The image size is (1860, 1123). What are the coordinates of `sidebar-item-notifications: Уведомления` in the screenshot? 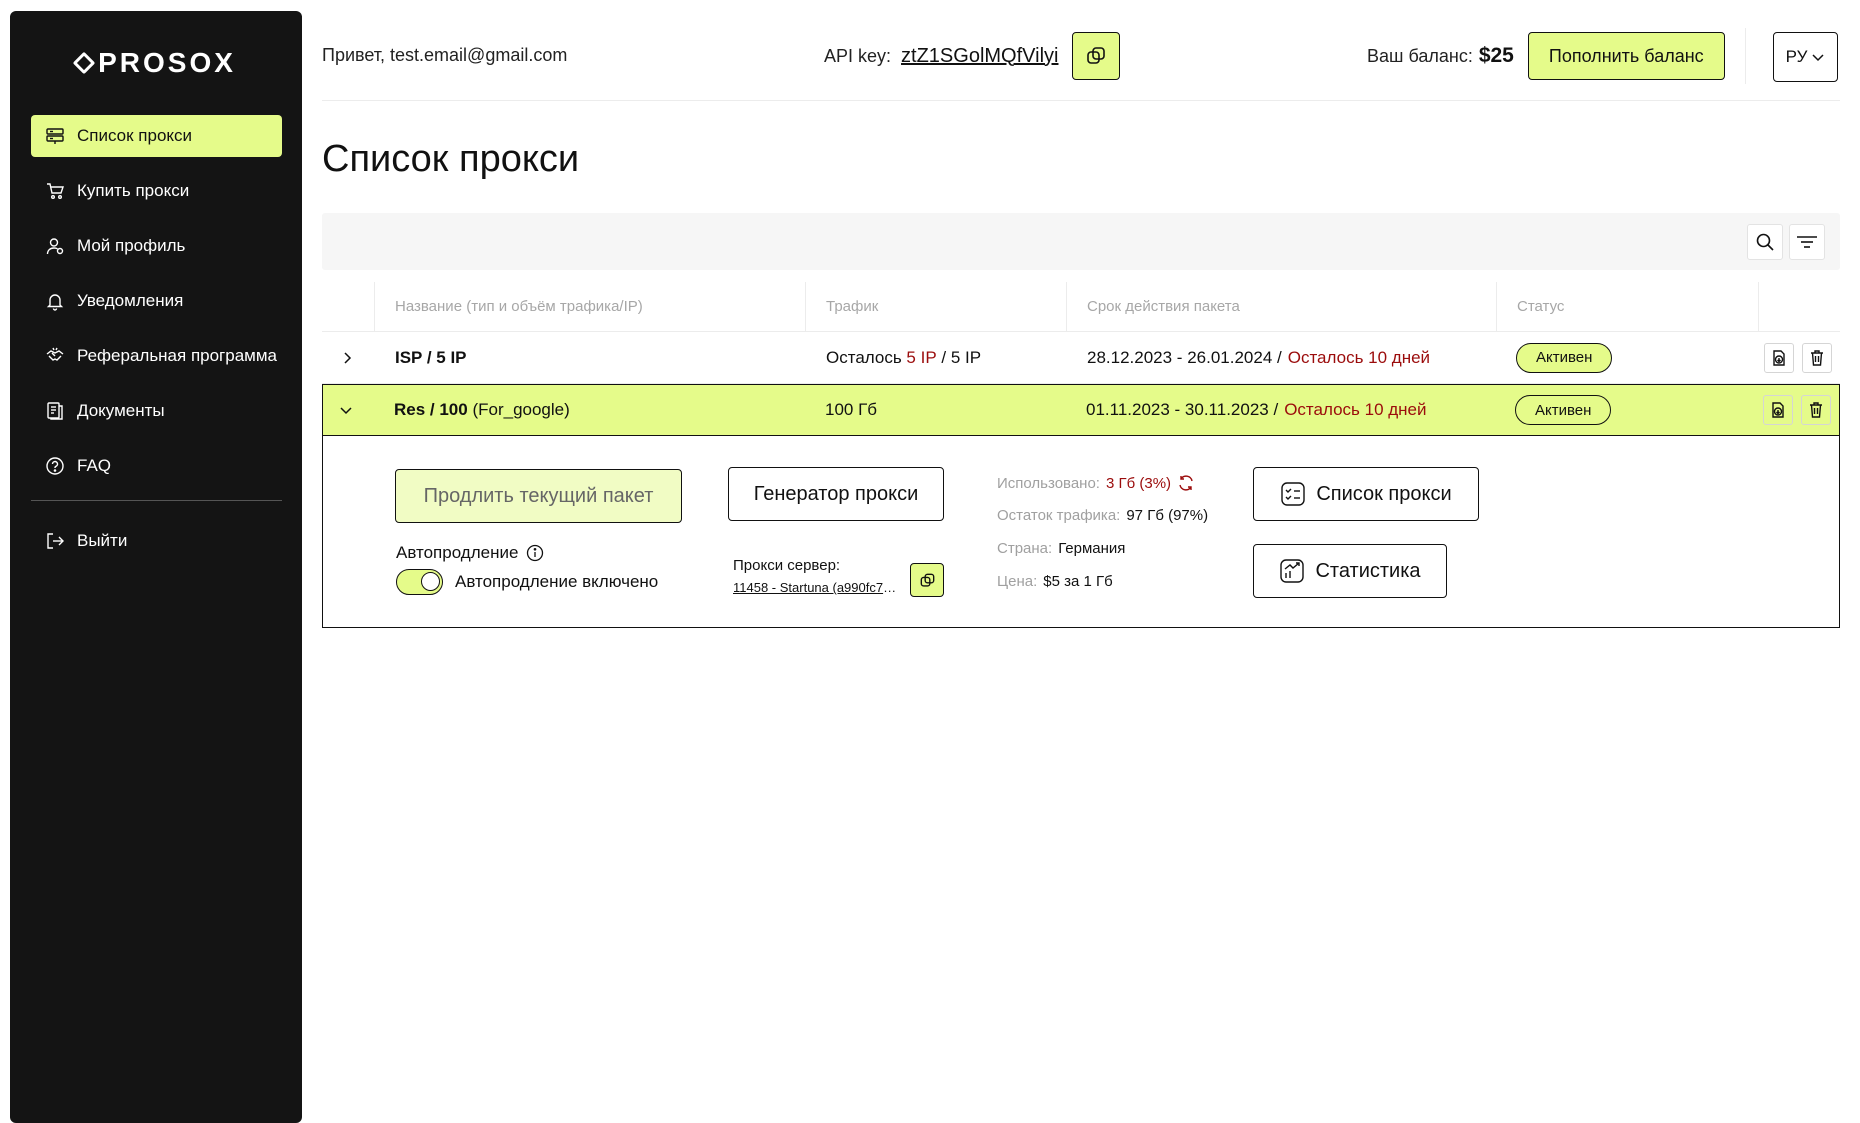 It's located at (156, 301).